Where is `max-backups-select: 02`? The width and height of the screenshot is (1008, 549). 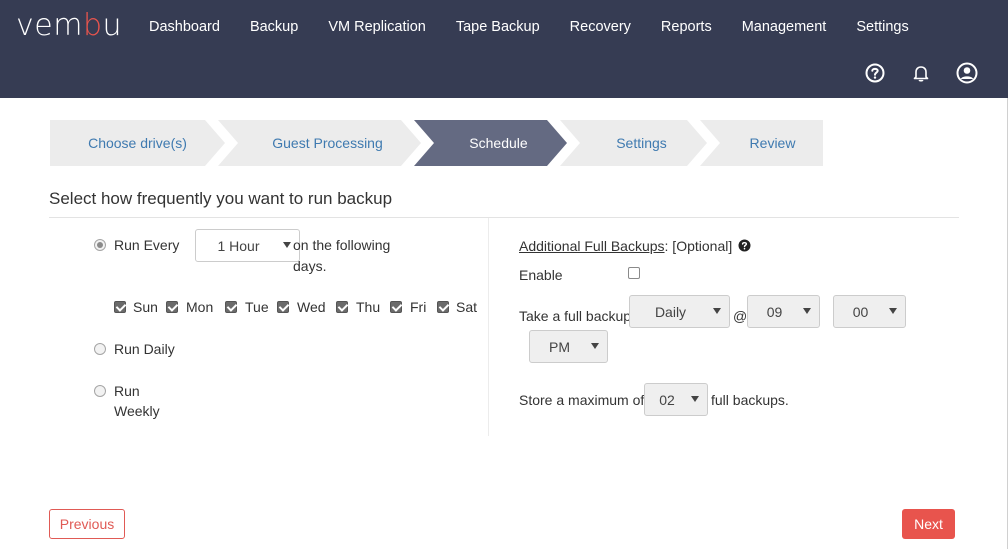
max-backups-select: 02 is located at coordinates (676, 399).